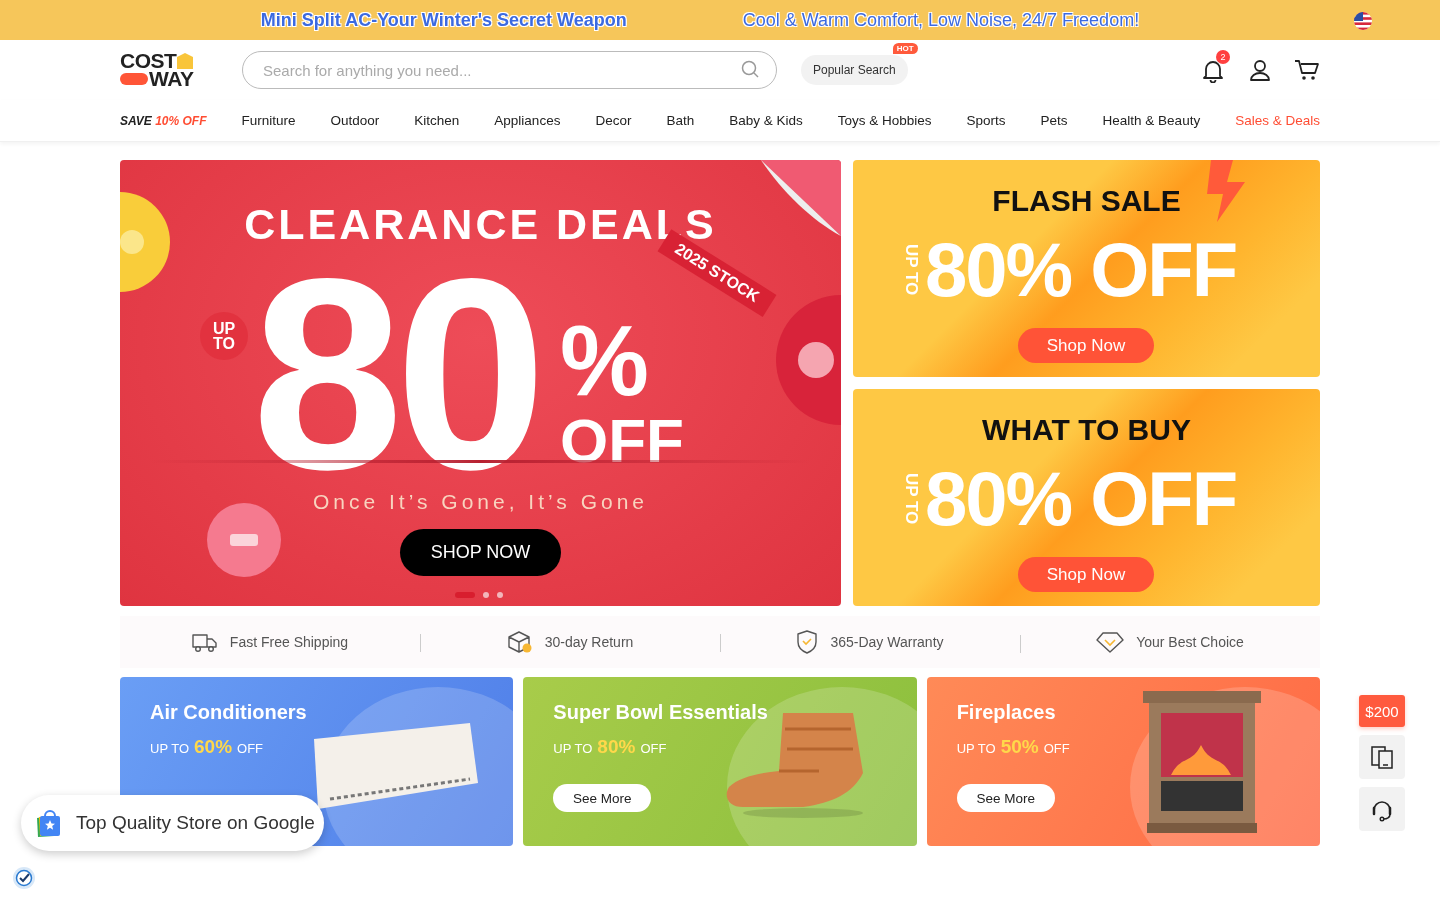 This screenshot has height=900, width=1440. I want to click on logo-text: COST, so click(148, 61).